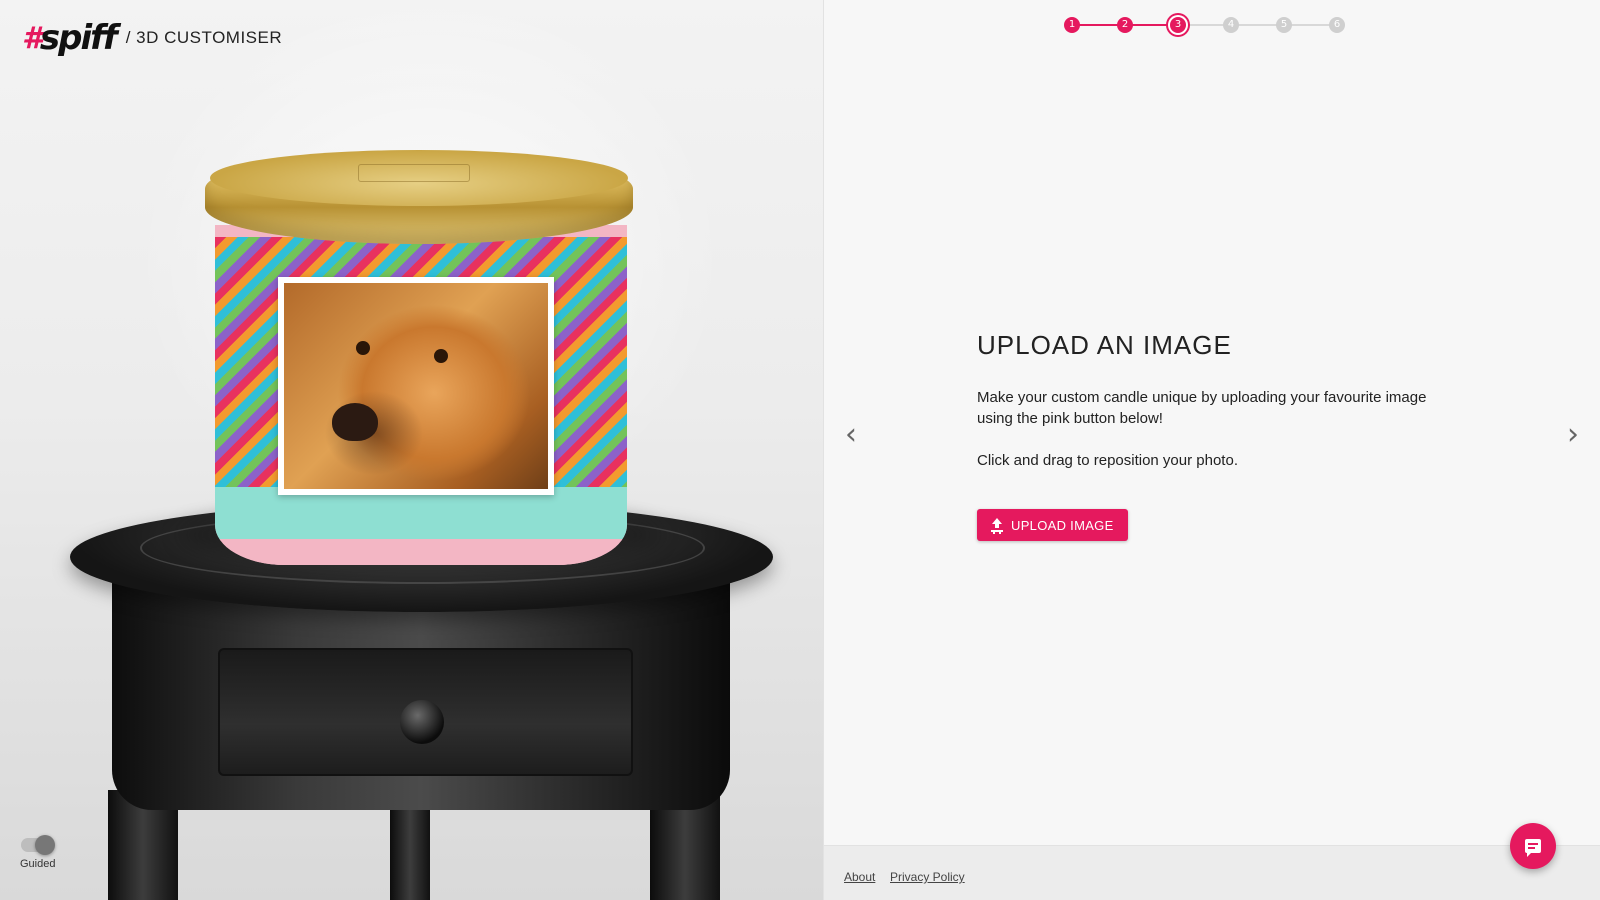 The image size is (1600, 900). What do you see at coordinates (851, 435) in the screenshot?
I see `chevron-left-icon: ‹` at bounding box center [851, 435].